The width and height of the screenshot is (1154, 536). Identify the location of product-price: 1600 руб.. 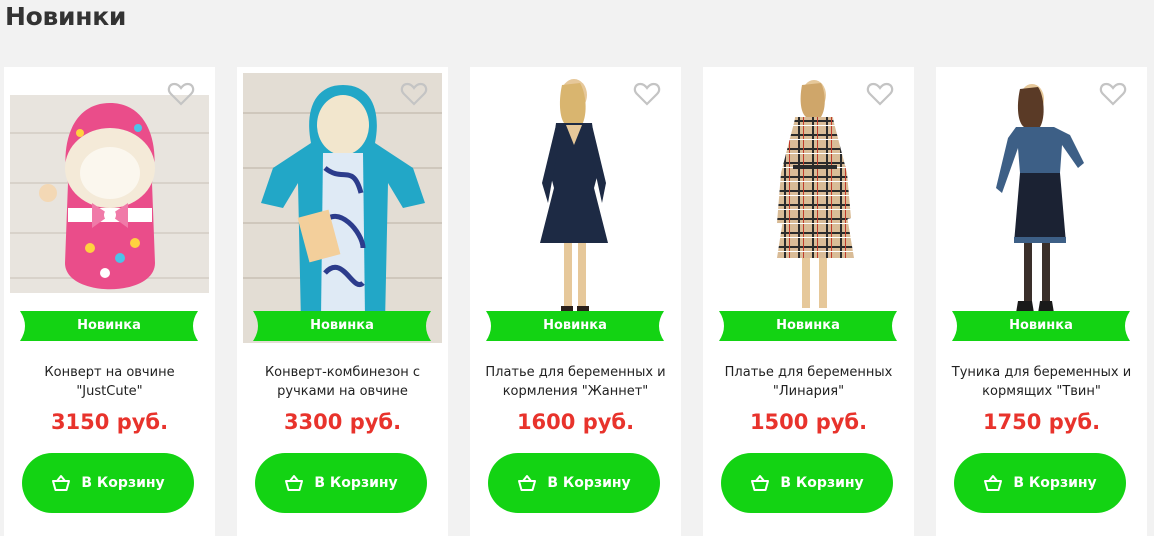
(575, 422).